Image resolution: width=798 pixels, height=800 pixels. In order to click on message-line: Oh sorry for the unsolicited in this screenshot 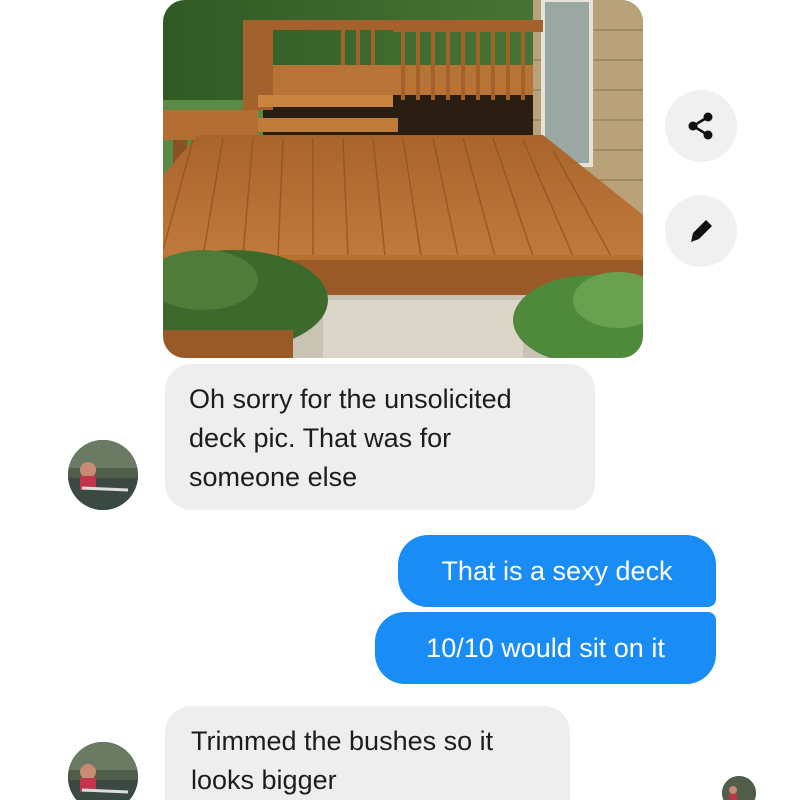, I will do `click(350, 399)`.